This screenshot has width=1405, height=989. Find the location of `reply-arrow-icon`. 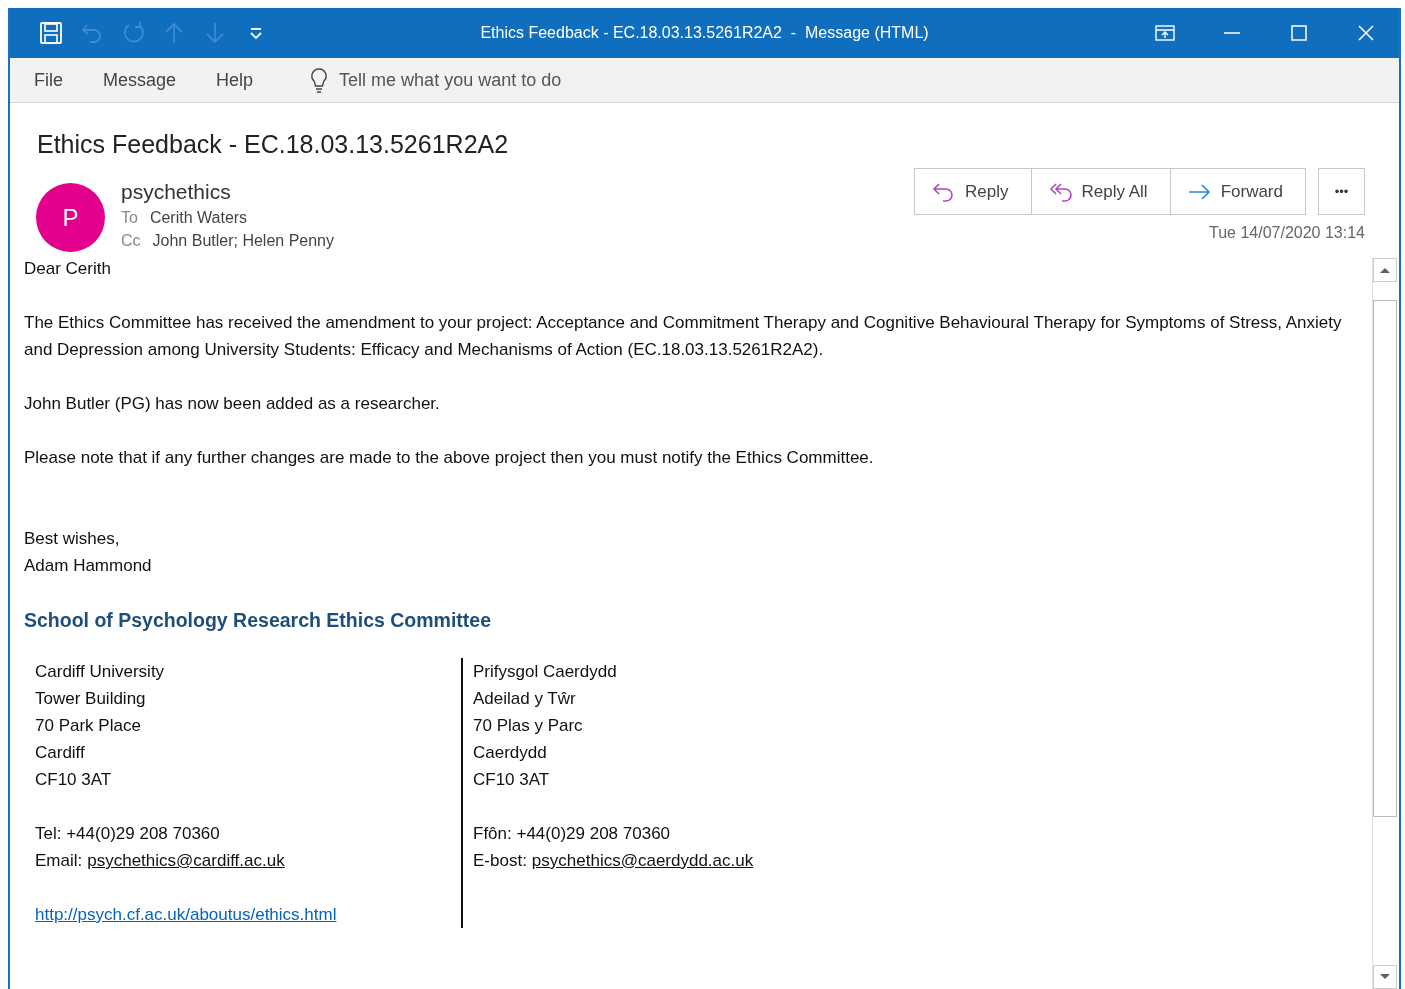

reply-arrow-icon is located at coordinates (943, 191).